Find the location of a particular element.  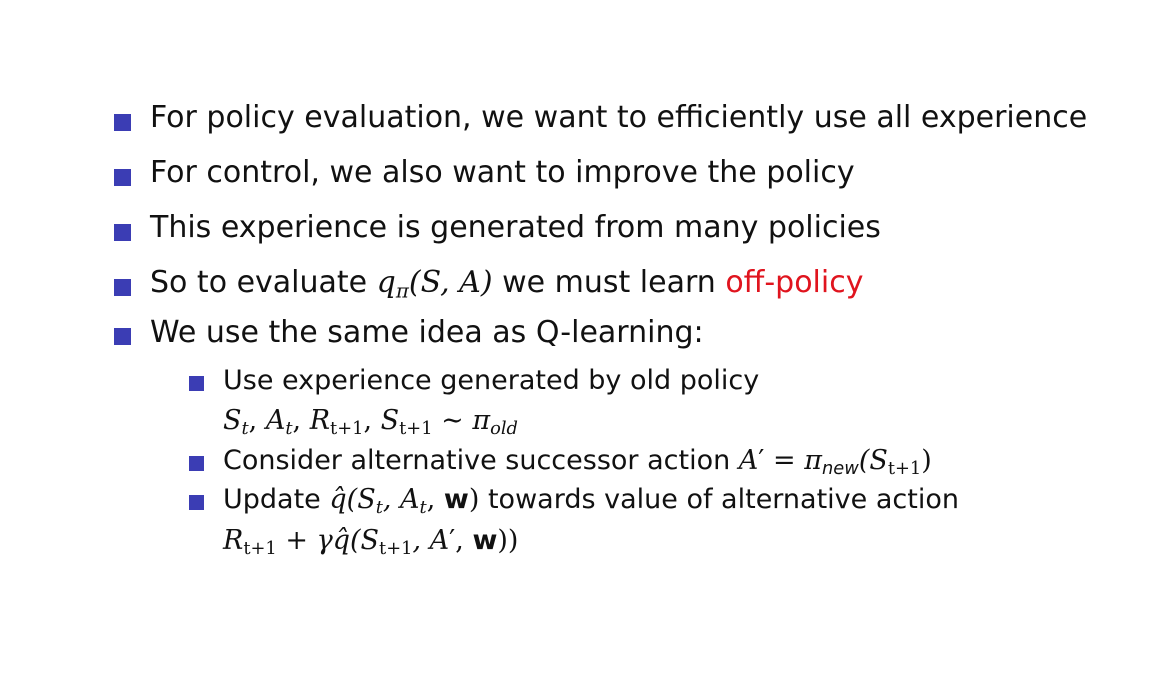

subbullet-text-post: towards value of alternative action is located at coordinates (719, 499).